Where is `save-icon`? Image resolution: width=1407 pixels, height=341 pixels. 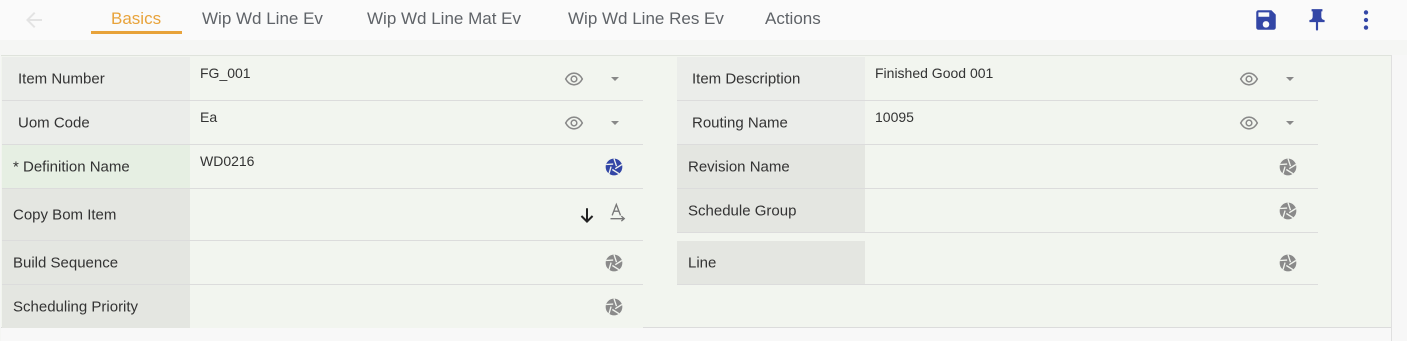
save-icon is located at coordinates (1266, 20).